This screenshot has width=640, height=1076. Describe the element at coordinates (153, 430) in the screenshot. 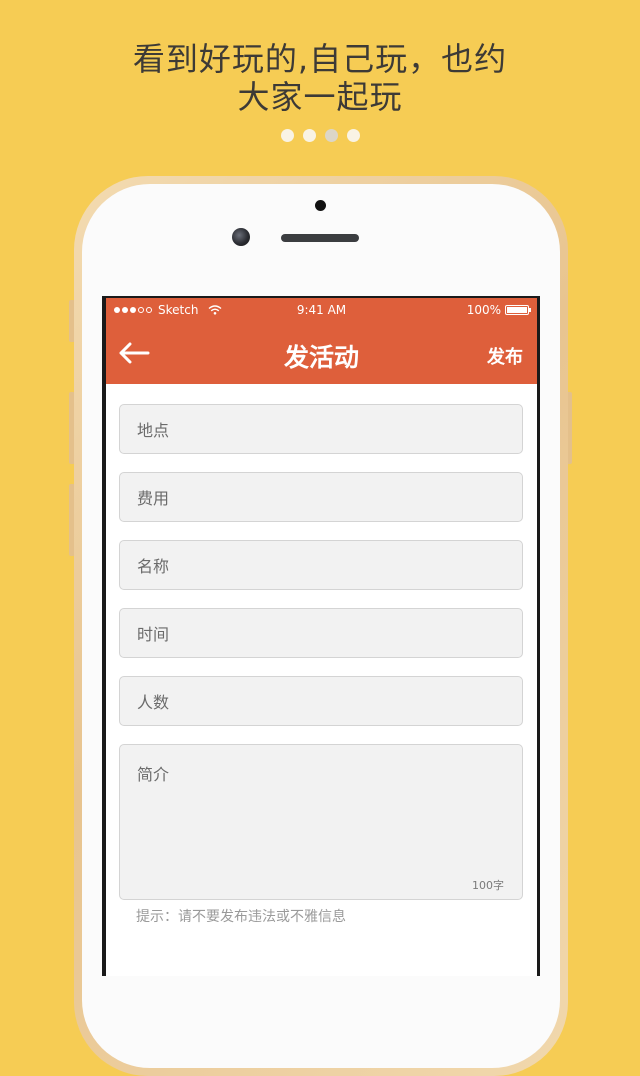

I see `location-placeholder: 地点` at that location.